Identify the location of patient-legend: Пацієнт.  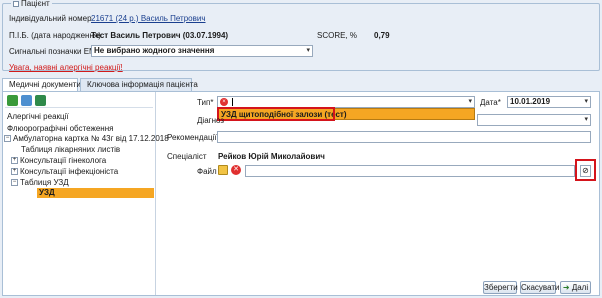
(31, 4).